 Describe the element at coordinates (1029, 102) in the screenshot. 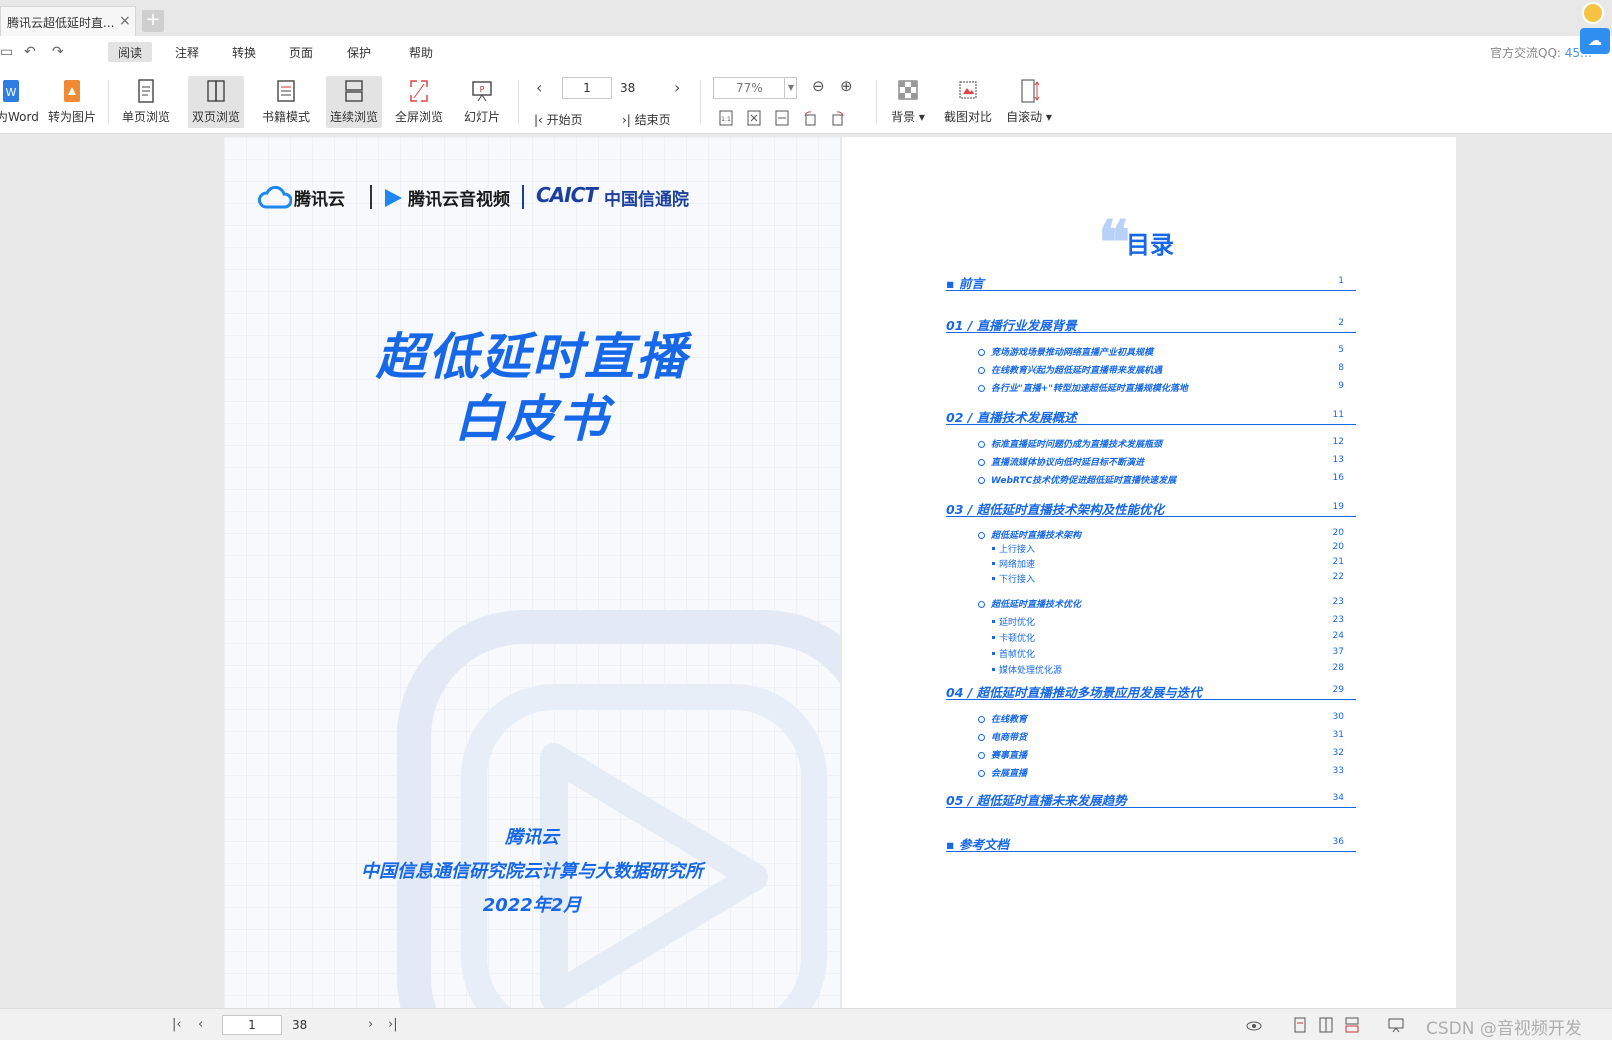

I see `auto-scroll-button: 自滚动 ▾` at that location.